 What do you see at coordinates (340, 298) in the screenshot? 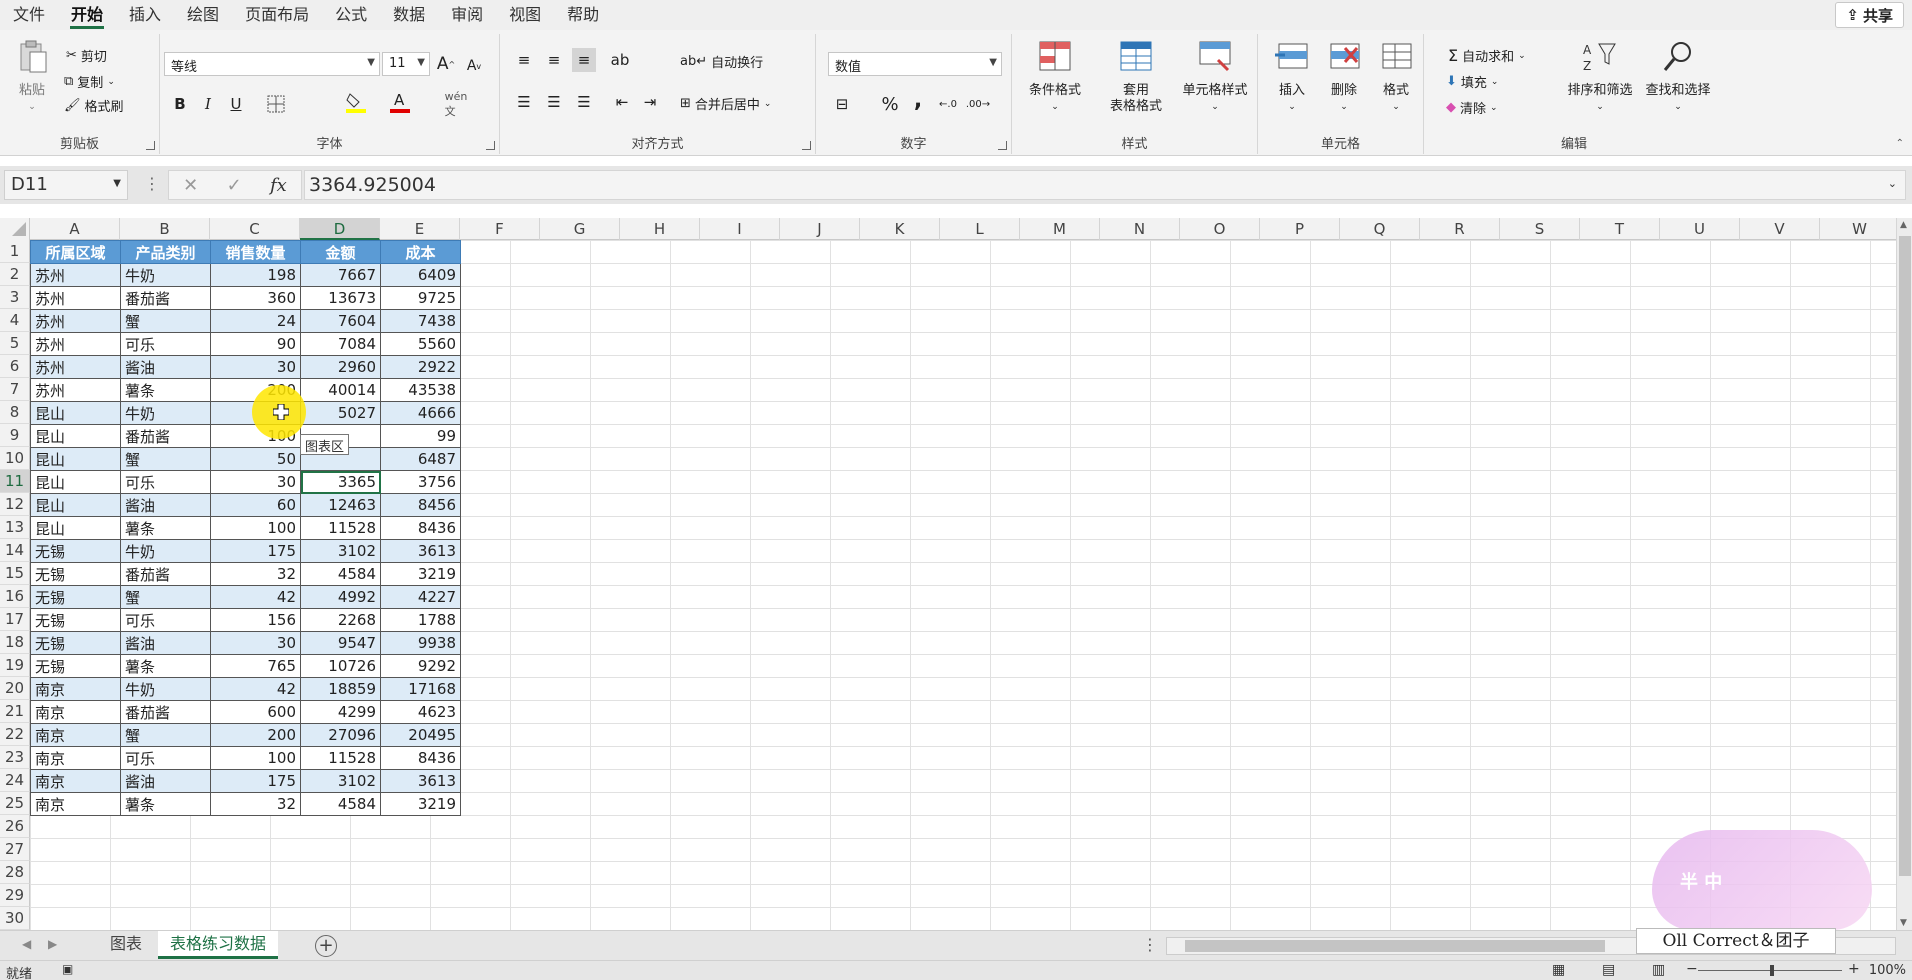
I see `table-cell: 13673` at bounding box center [340, 298].